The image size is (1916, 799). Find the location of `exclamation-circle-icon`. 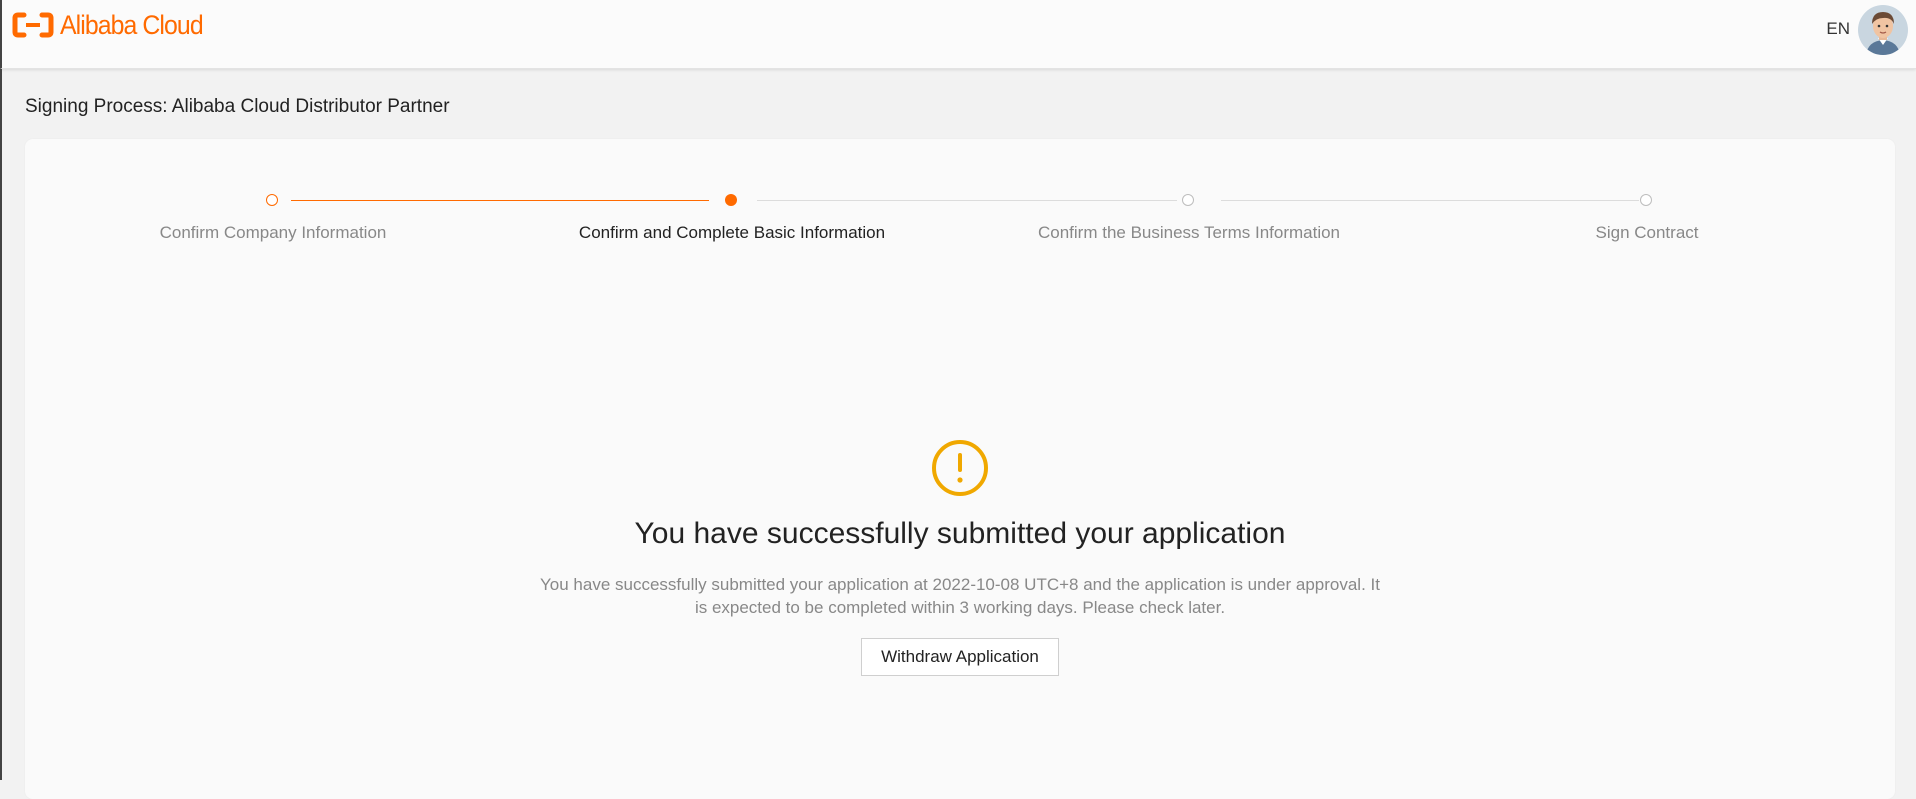

exclamation-circle-icon is located at coordinates (960, 468).